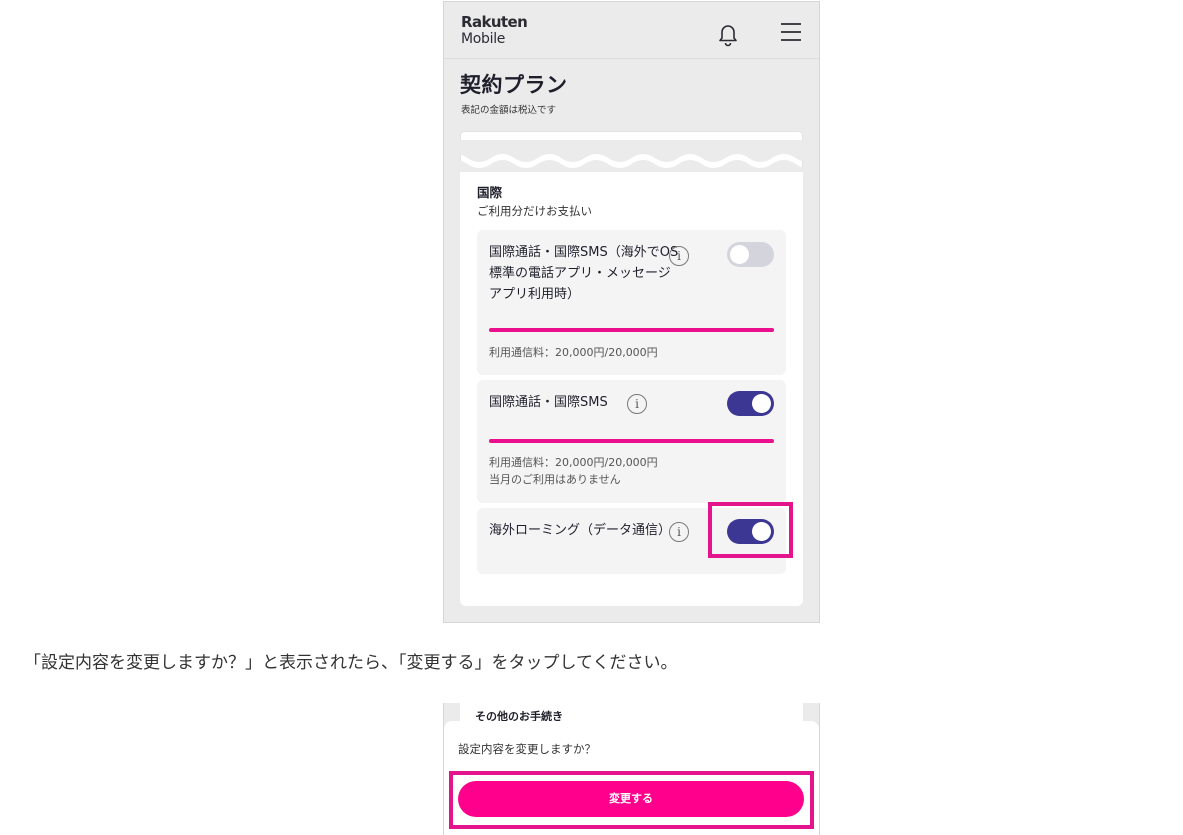 The height and width of the screenshot is (835, 1183). I want to click on instruction-text: 「設定内容を変更しますか？」と表示されたら、「変更する」をタップしてください。, so click(351, 663).